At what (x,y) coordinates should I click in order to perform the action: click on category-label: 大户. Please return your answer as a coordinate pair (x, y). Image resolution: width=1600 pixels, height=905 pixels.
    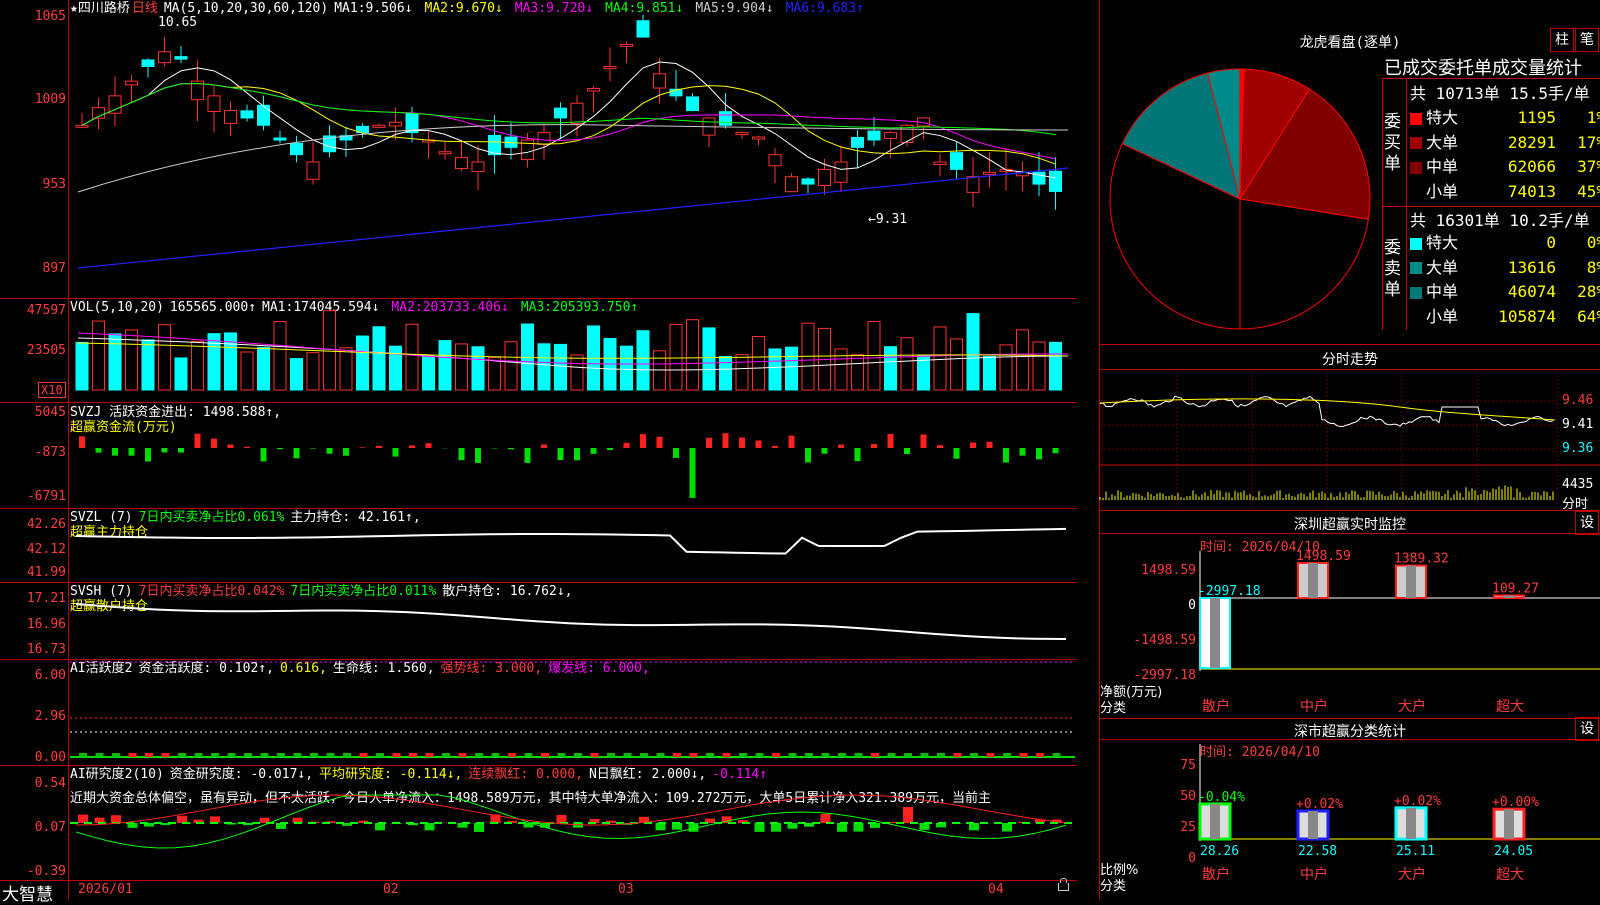
    Looking at the image, I should click on (1412, 706).